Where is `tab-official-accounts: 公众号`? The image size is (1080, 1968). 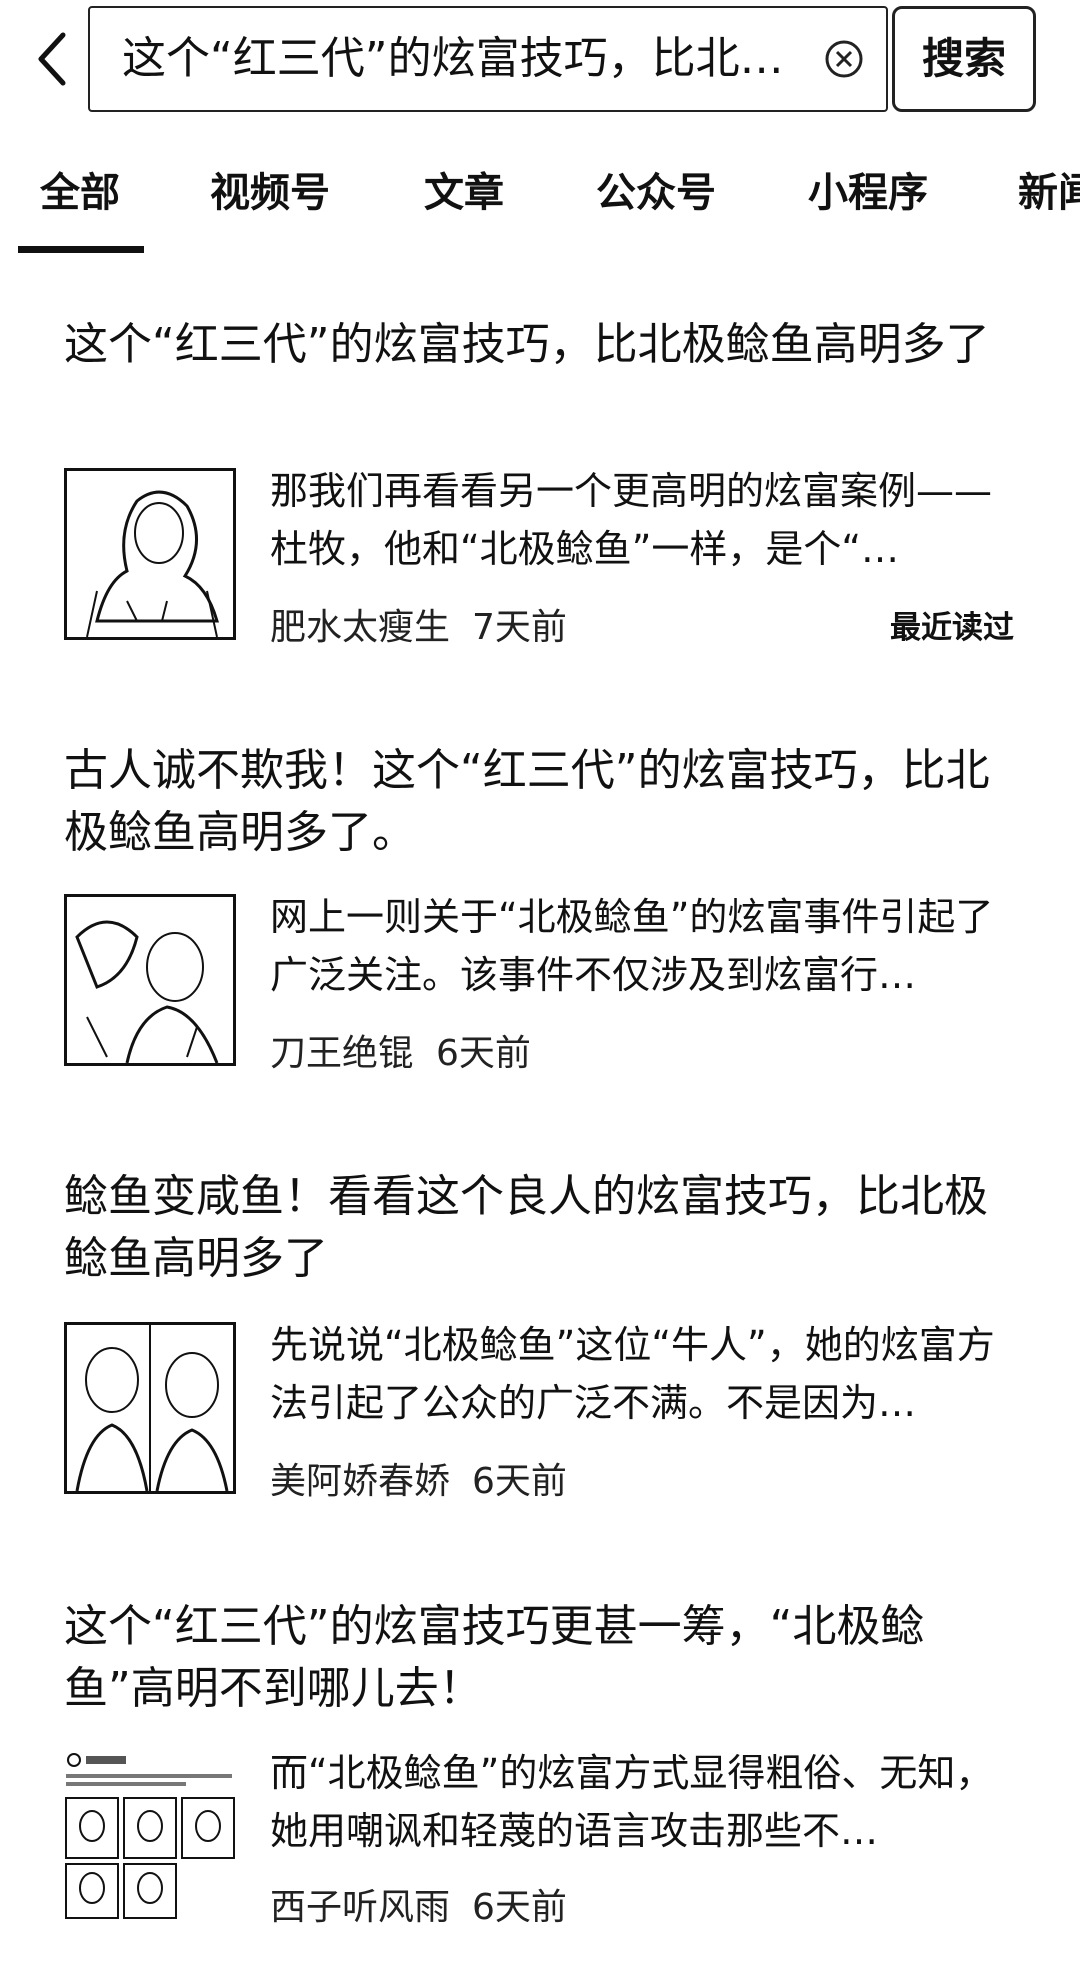 tab-official-accounts: 公众号 is located at coordinates (656, 189).